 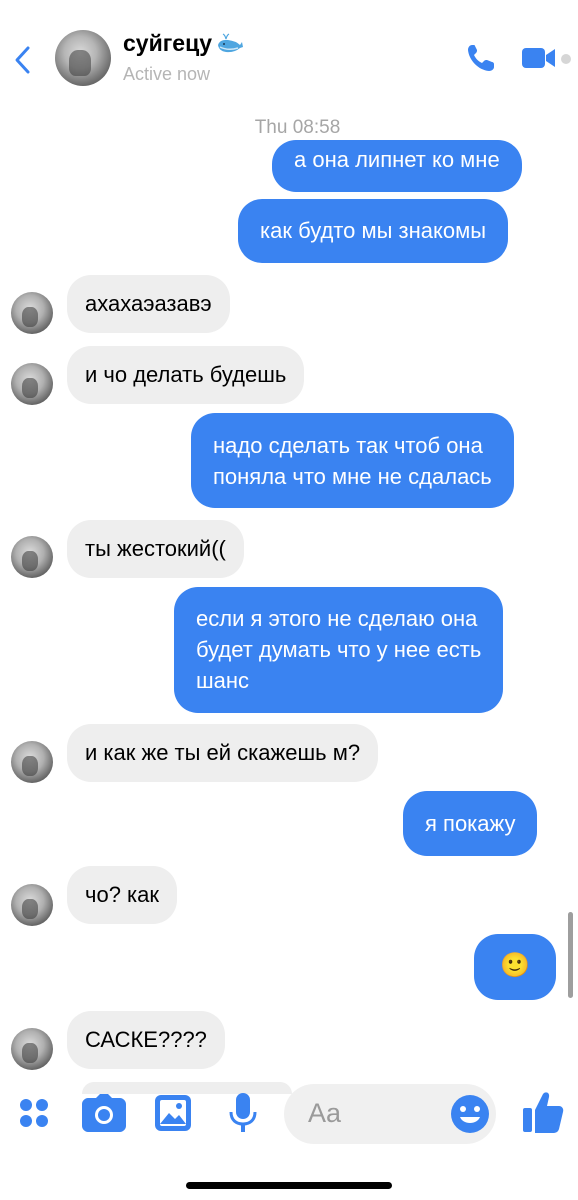 What do you see at coordinates (167, 74) in the screenshot?
I see `active-status: Active now` at bounding box center [167, 74].